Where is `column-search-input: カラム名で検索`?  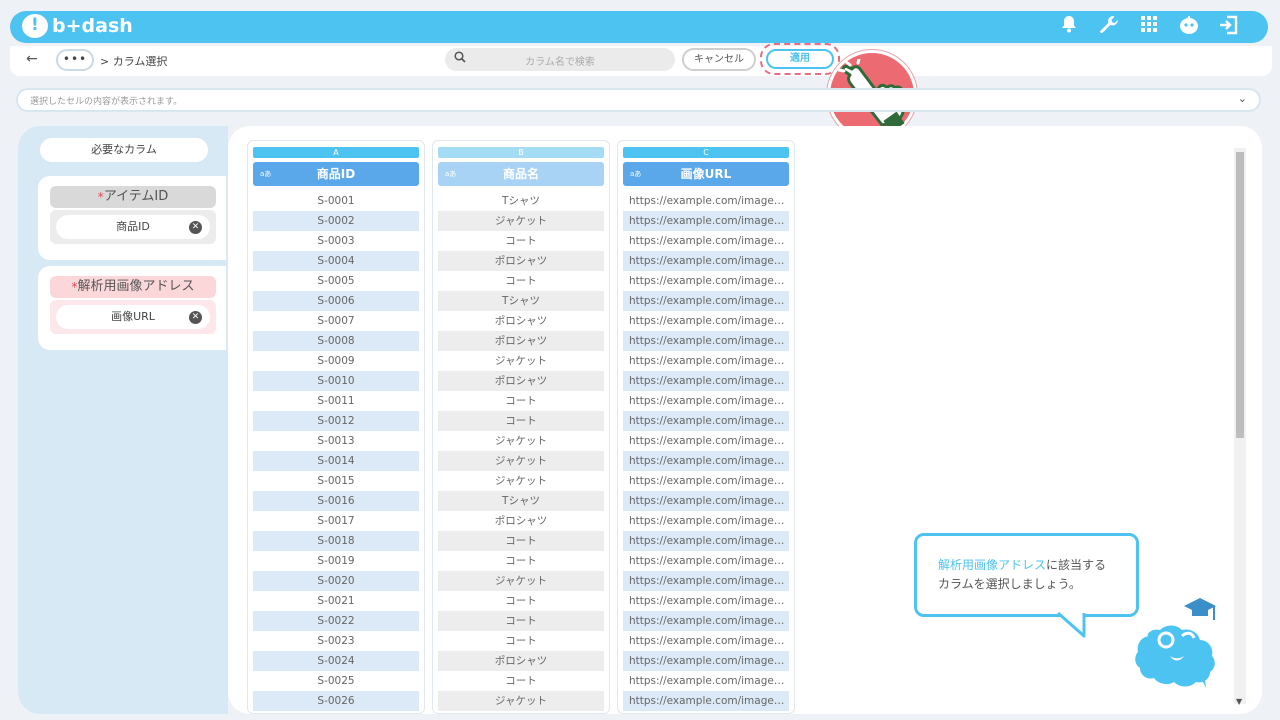 column-search-input: カラム名で検索 is located at coordinates (560, 59).